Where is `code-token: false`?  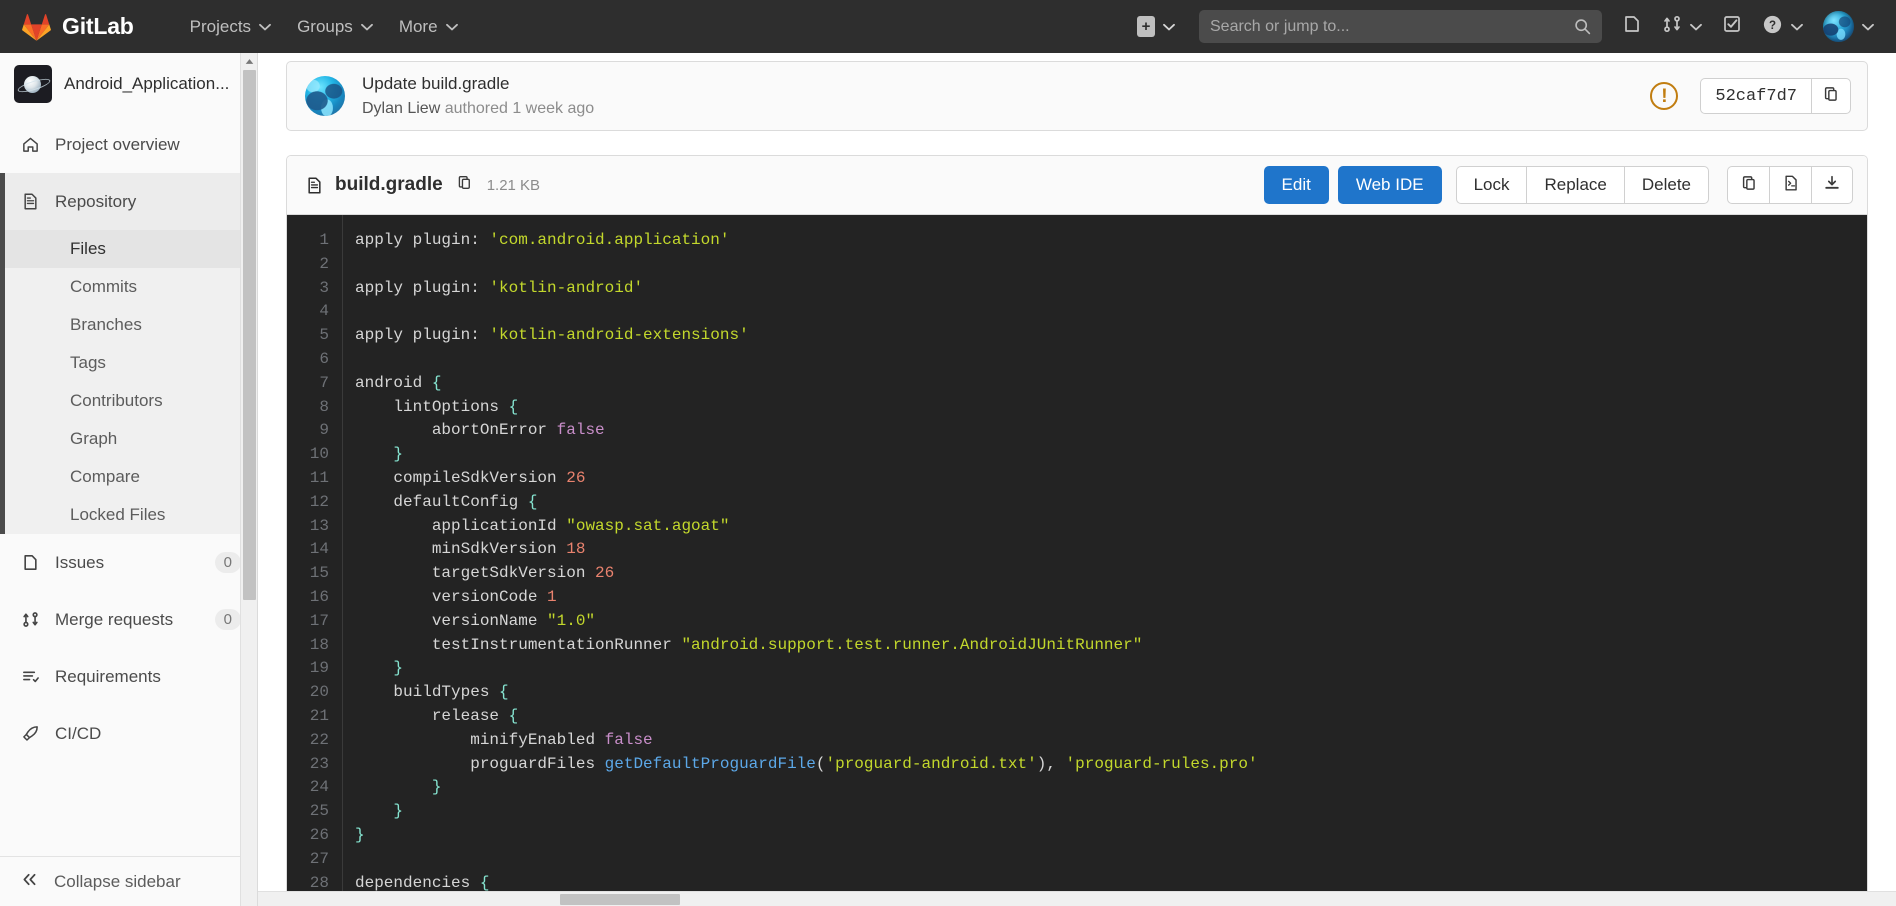
code-token: false is located at coordinates (580, 430).